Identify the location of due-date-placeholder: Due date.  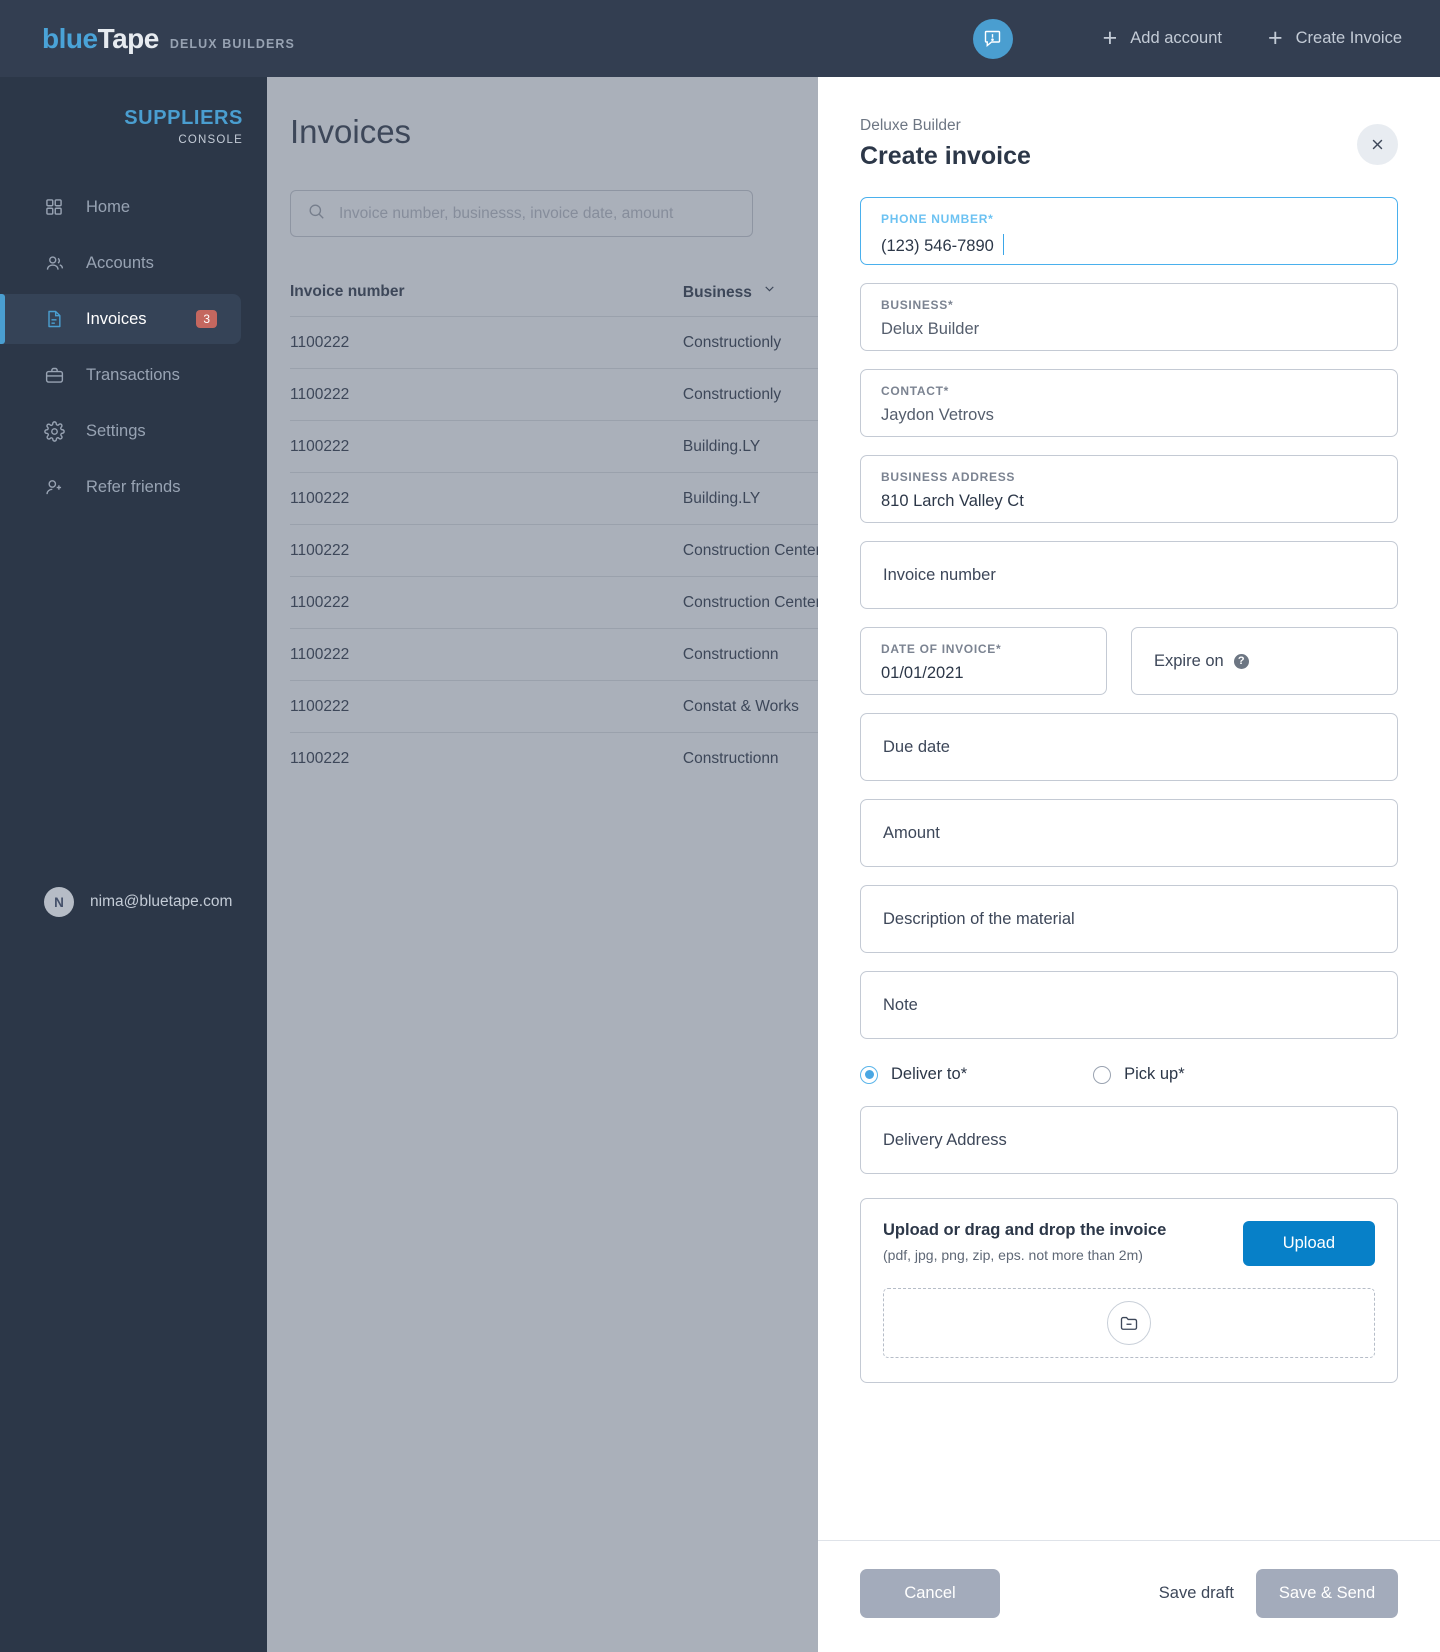
(916, 746).